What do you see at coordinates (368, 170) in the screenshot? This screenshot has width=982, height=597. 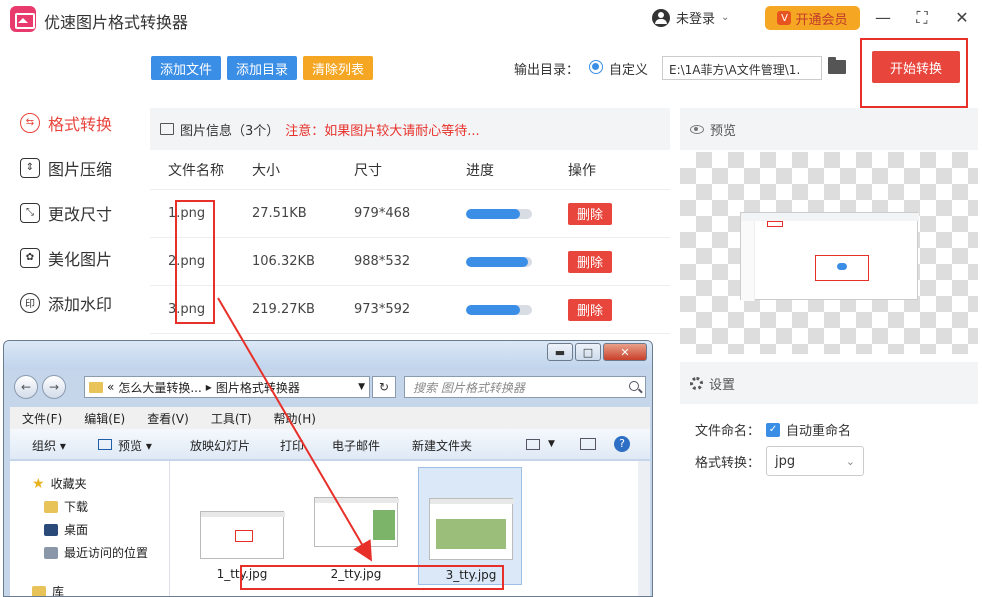 I see `column-header: 尺寸` at bounding box center [368, 170].